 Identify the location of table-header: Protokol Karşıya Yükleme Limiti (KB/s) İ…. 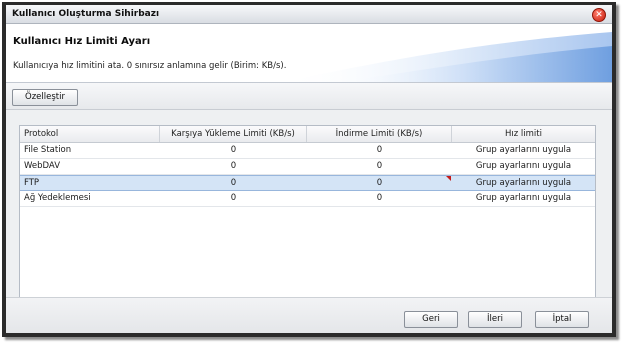
(307, 134).